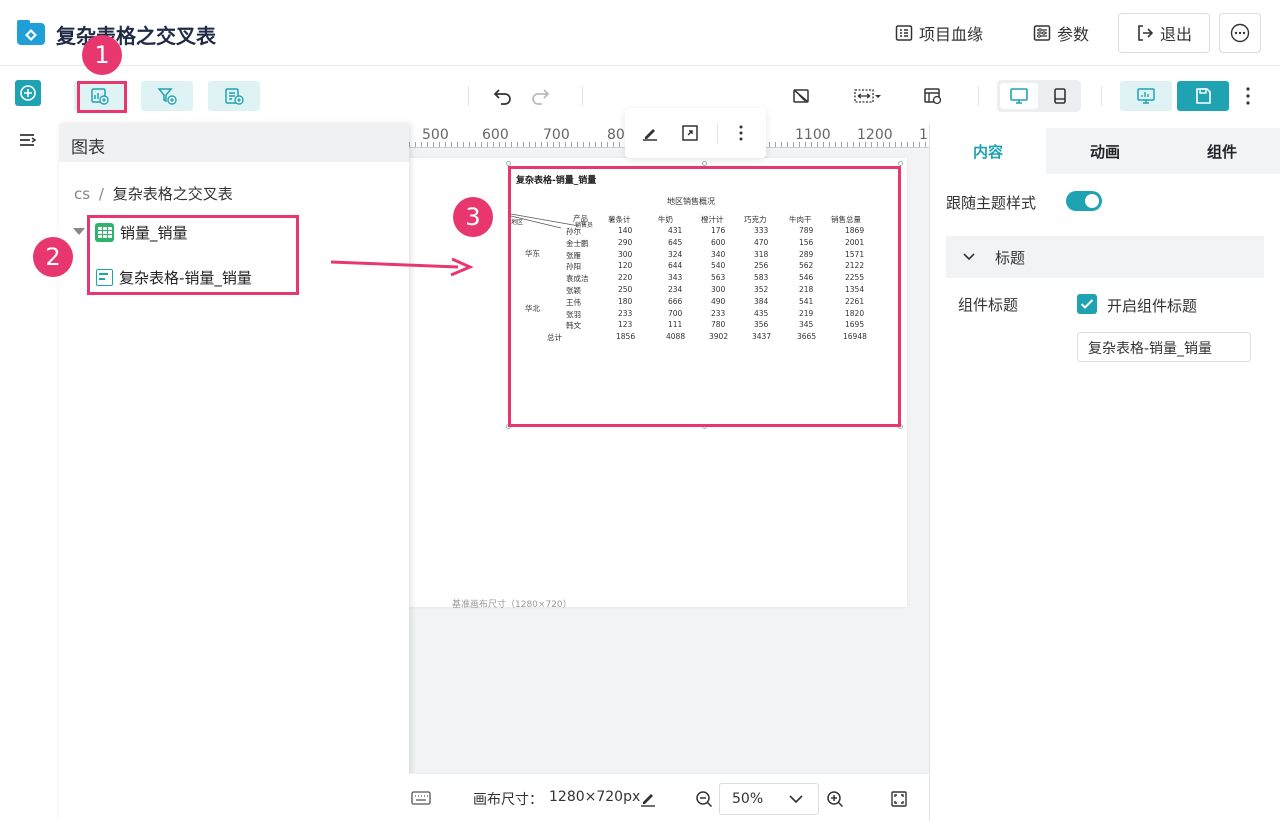 The width and height of the screenshot is (1280, 821). I want to click on add-text-component-button, so click(234, 96).